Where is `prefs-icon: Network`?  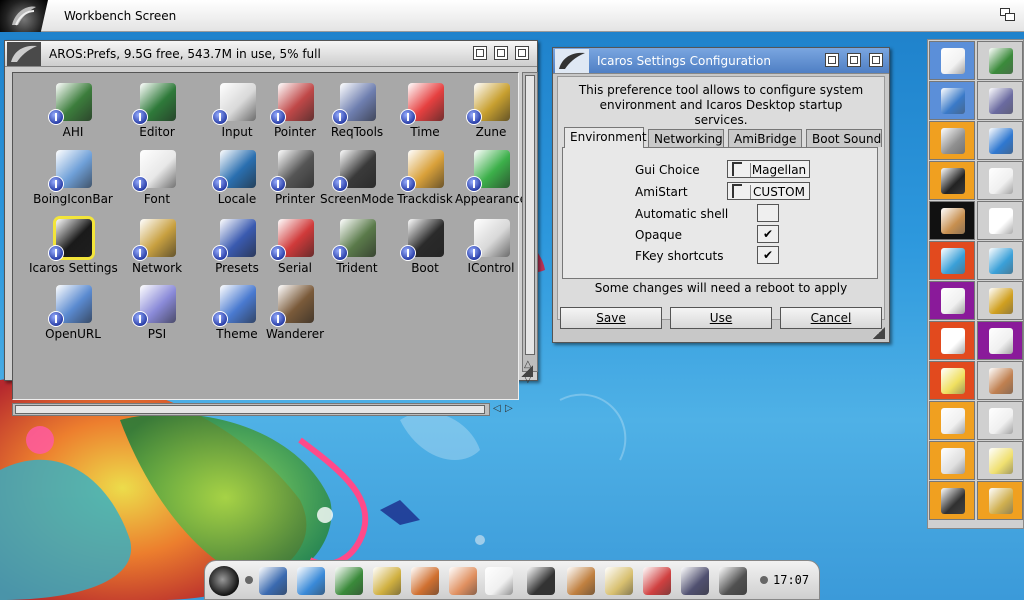
prefs-icon: Network is located at coordinates (157, 250).